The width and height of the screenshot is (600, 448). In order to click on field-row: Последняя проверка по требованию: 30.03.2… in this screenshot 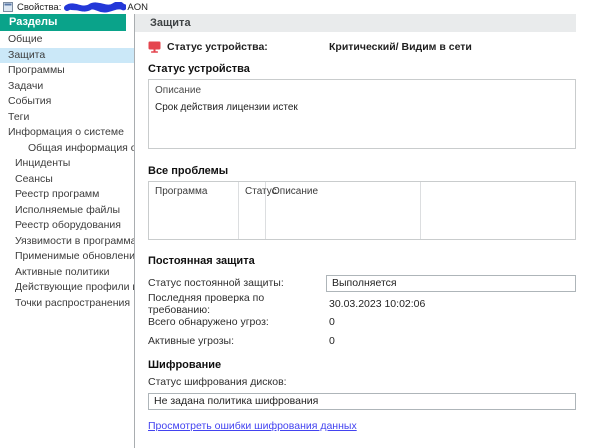, I will do `click(362, 303)`.